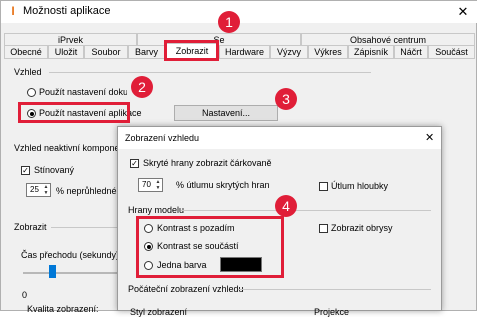 The image size is (477, 317). What do you see at coordinates (191, 50) in the screenshot?
I see `callout-highlight-tab` at bounding box center [191, 50].